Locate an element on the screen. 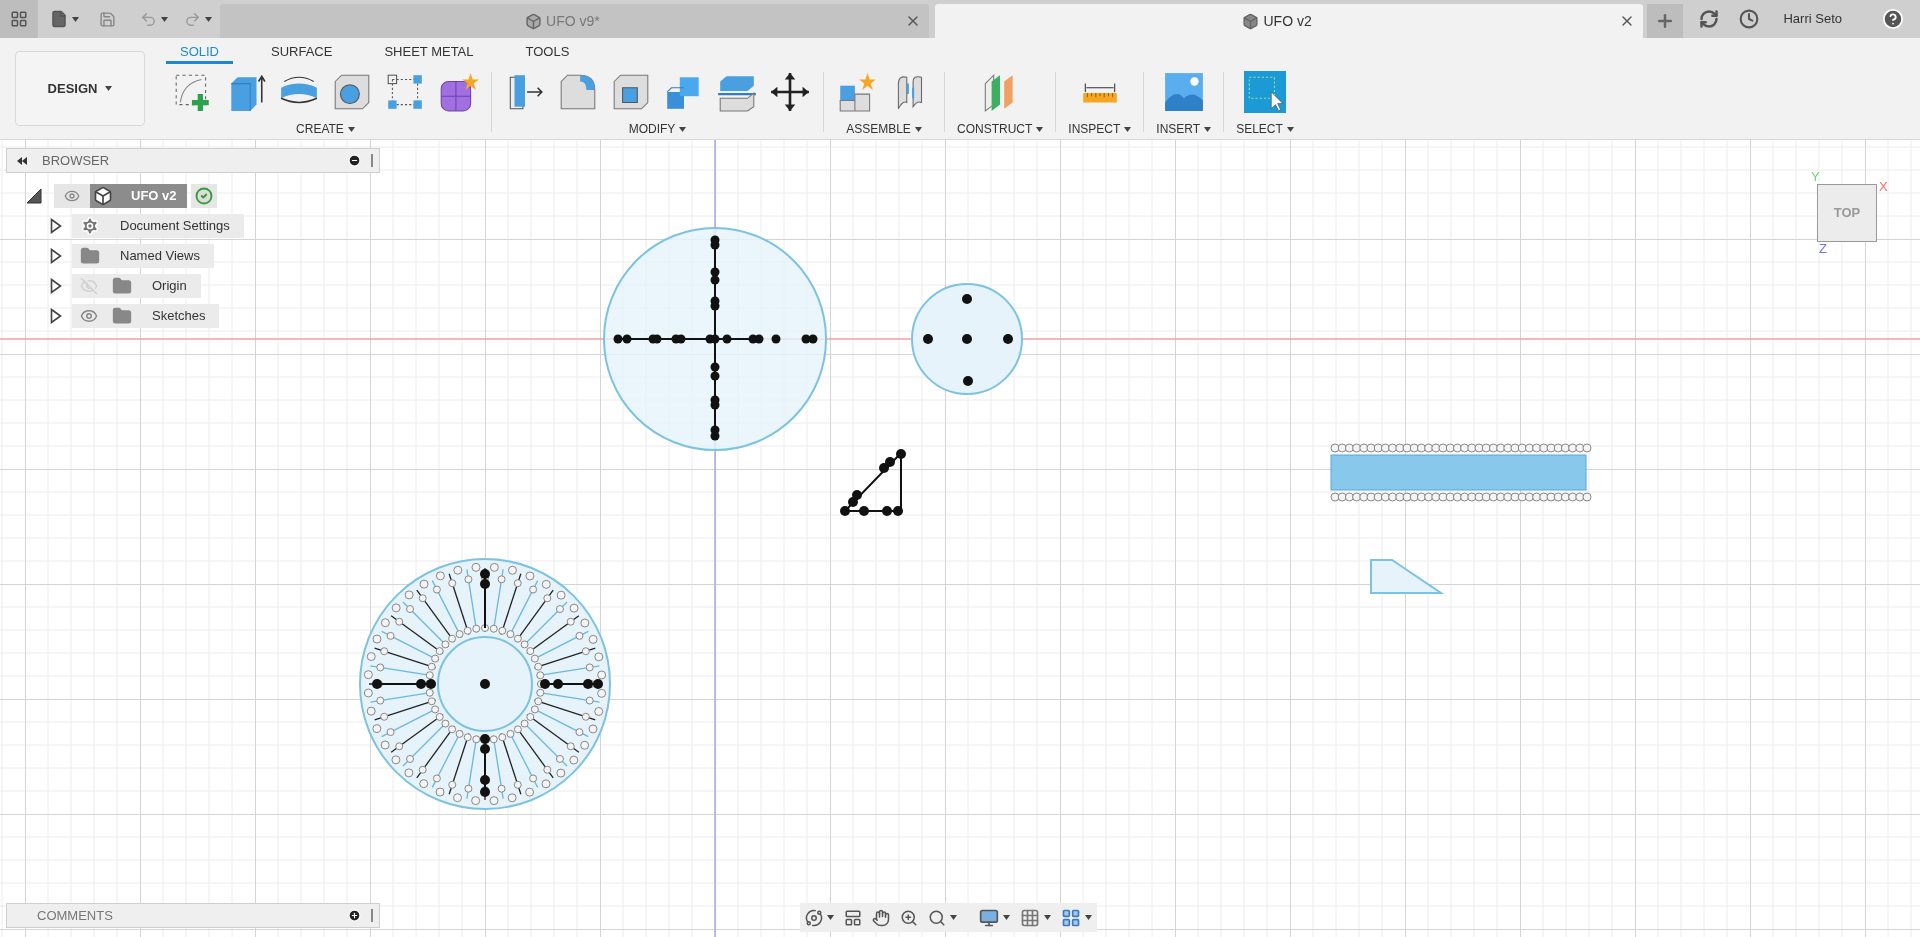  tab-title: UFO v9* is located at coordinates (573, 21).